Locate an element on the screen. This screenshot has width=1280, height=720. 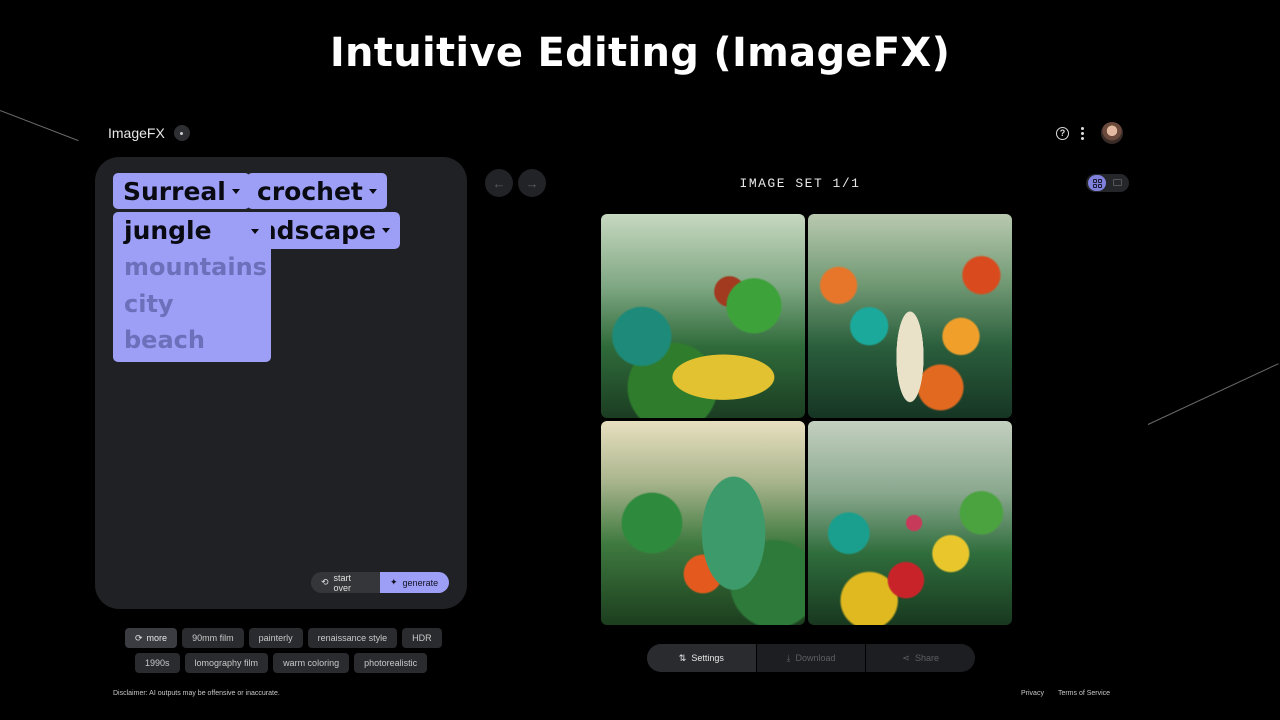
prompt-chip-crochet: crochet is located at coordinates (317, 191).